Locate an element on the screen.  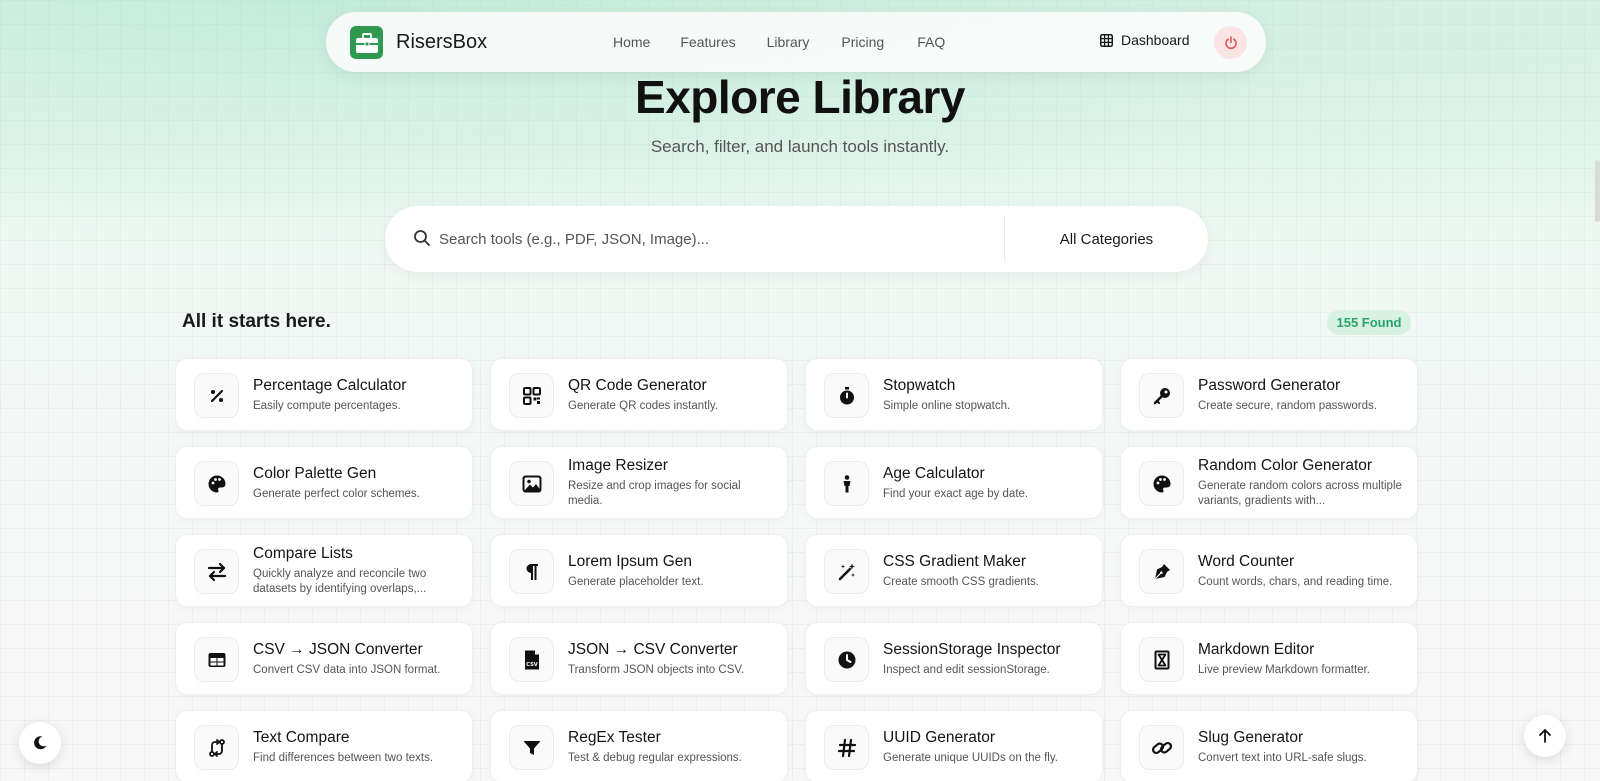
nav-link-home: Home is located at coordinates (631, 42).